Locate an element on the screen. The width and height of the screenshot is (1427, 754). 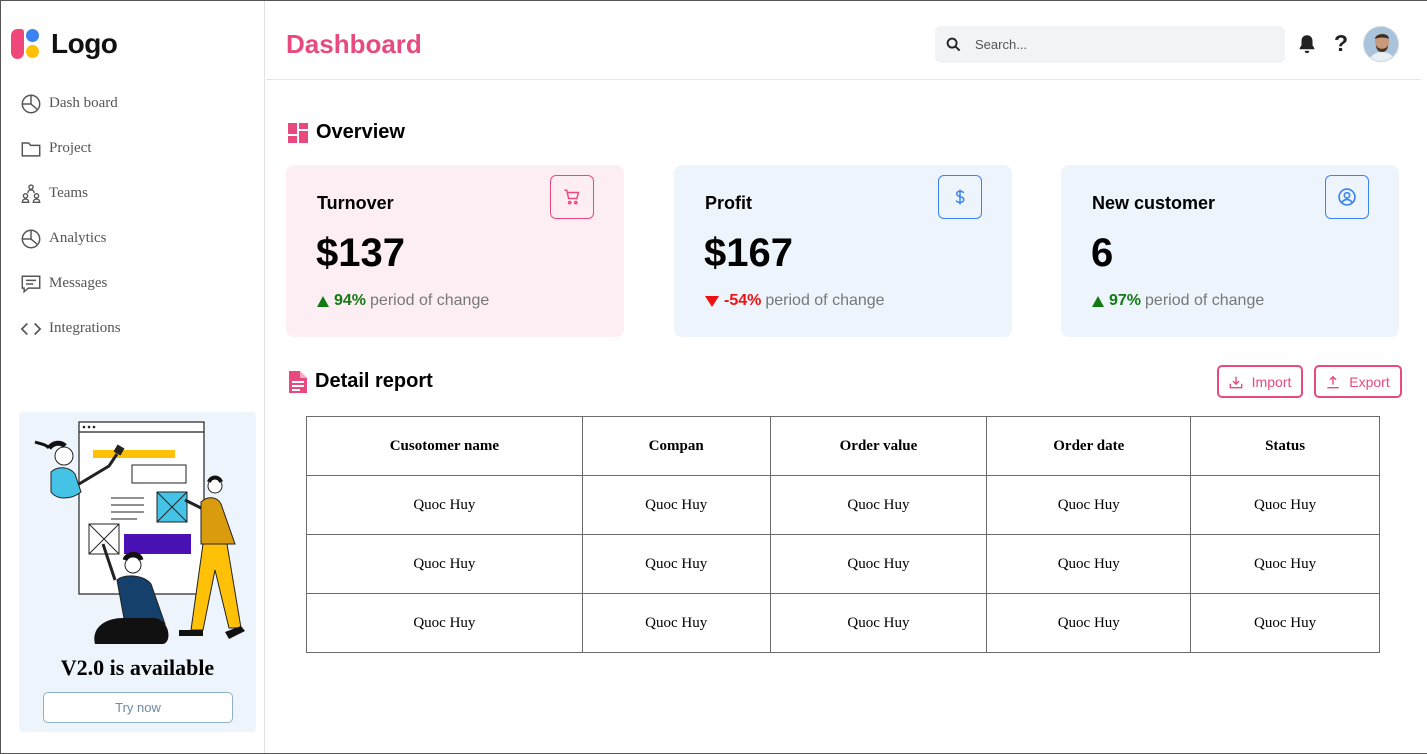
card-label: New customer is located at coordinates (1154, 203).